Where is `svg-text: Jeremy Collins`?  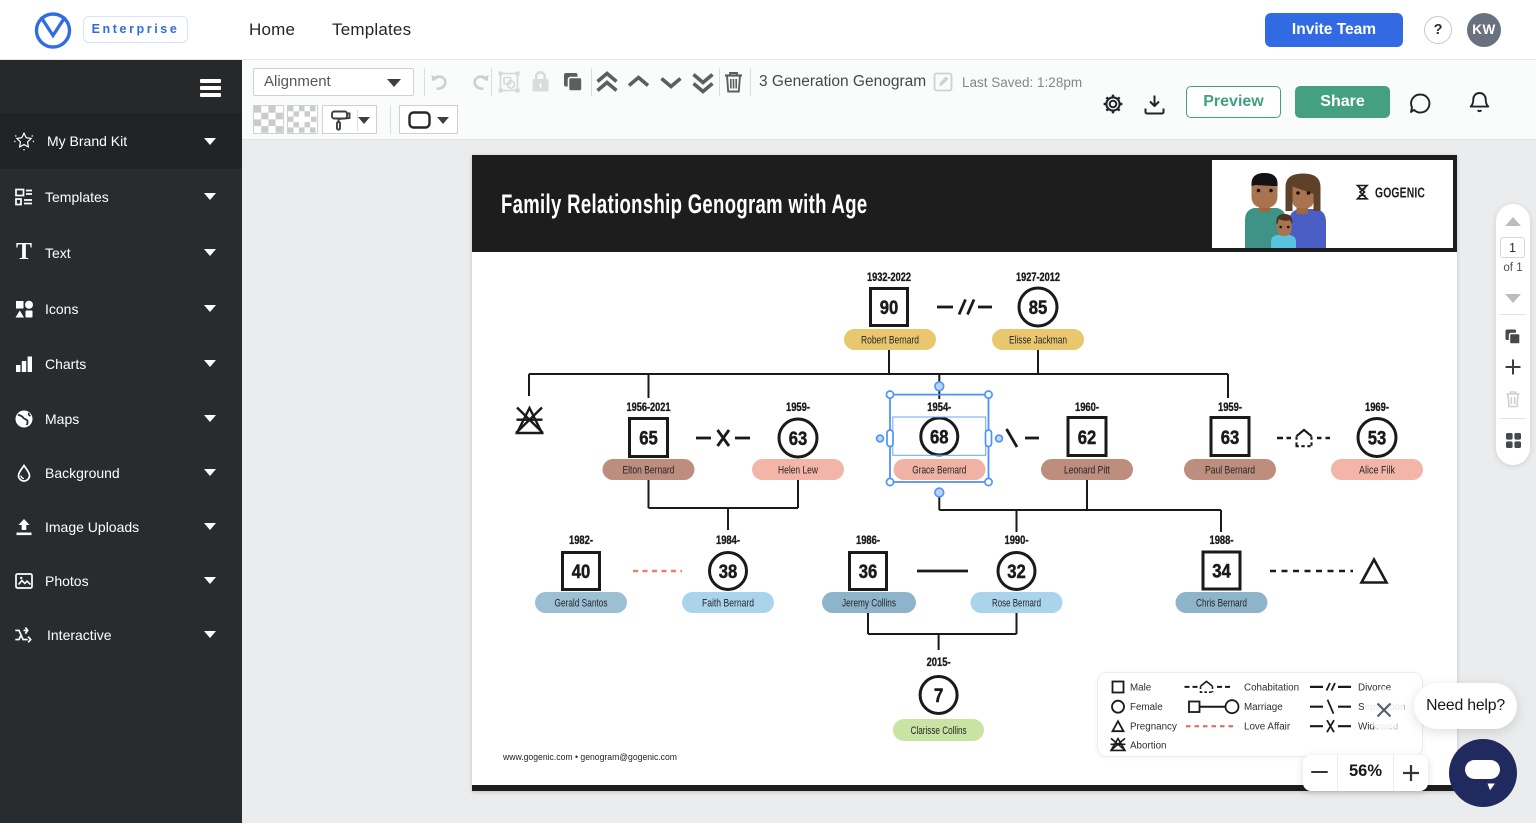 svg-text: Jeremy Collins is located at coordinates (869, 604).